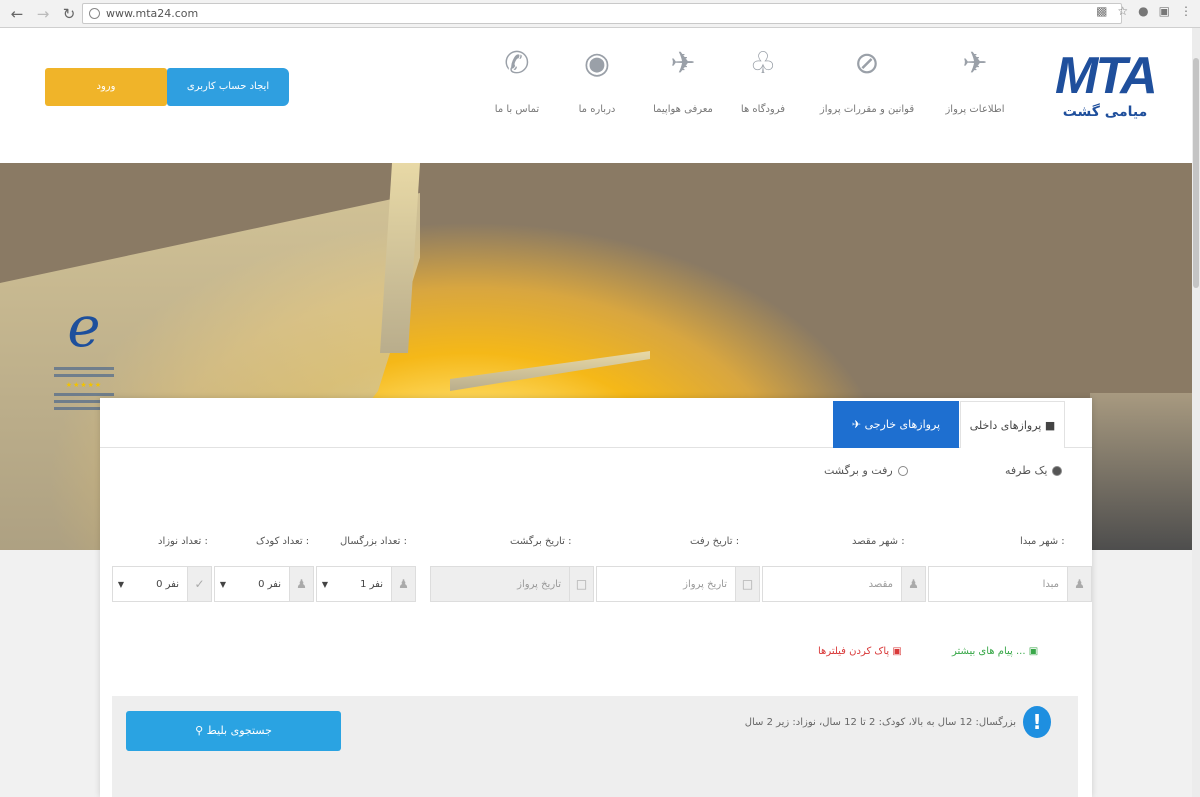 This screenshot has height=797, width=1200. What do you see at coordinates (763, 109) in the screenshot?
I see `menu-label: فرودگاه ها` at bounding box center [763, 109].